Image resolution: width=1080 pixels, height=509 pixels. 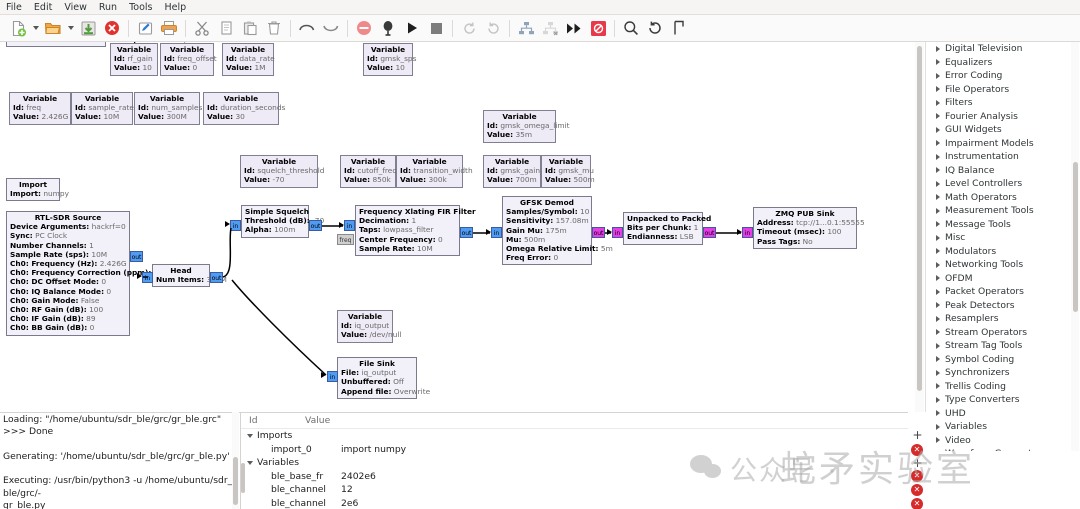 What do you see at coordinates (568, 171) in the screenshot?
I see `block-var-gmsk-mu: Variable Id: gmsk_mu Value: 500m` at bounding box center [568, 171].